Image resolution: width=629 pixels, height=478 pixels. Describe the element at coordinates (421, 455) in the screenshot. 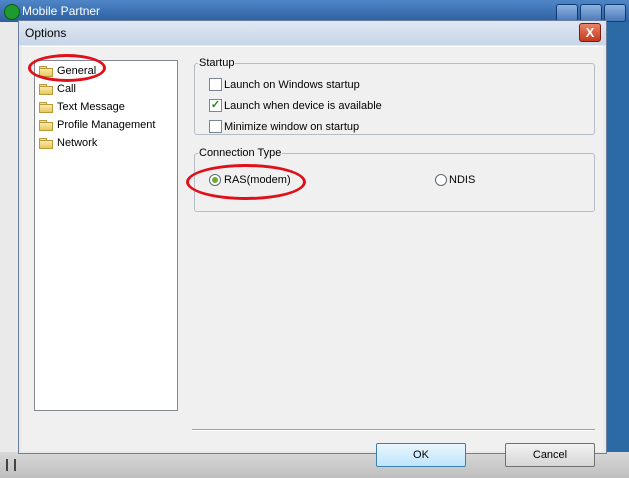

I see `ok-button: OK` at that location.